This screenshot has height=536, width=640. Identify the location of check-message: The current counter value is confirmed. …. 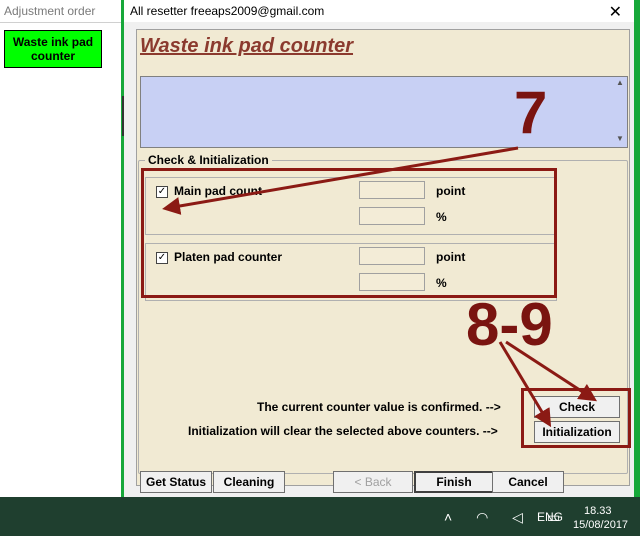
(379, 407).